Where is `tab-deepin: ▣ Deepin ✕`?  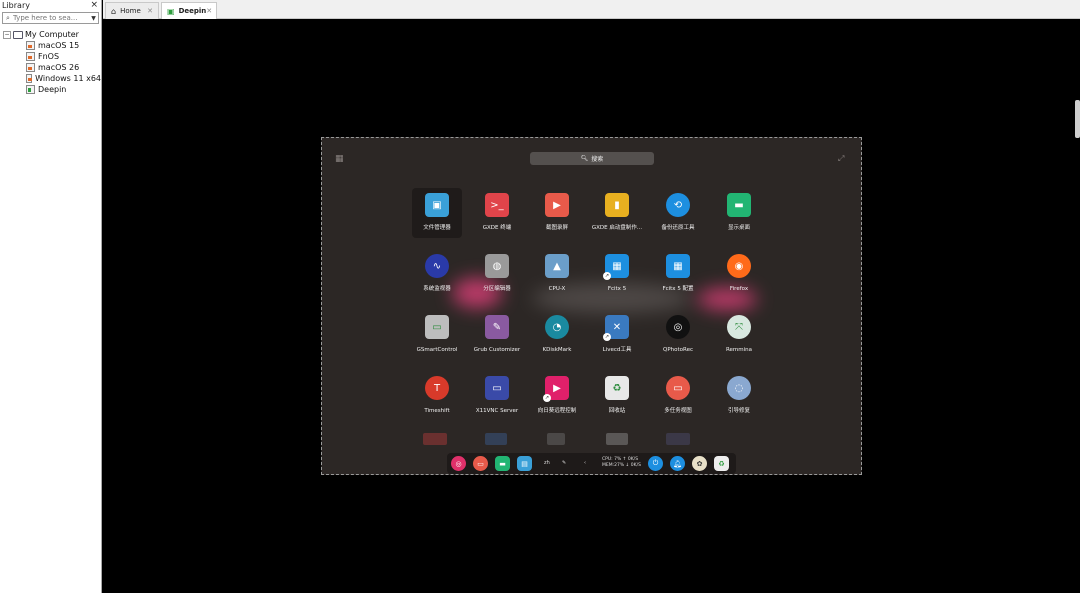
tab-deepin: ▣ Deepin ✕ is located at coordinates (189, 10).